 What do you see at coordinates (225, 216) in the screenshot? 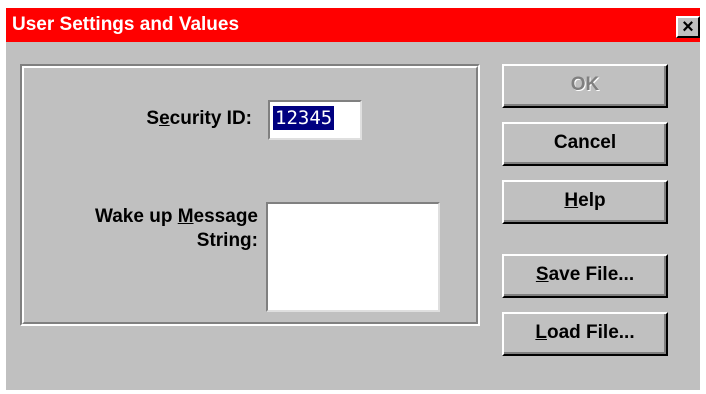
I see `wake-message-label-part: essage` at bounding box center [225, 216].